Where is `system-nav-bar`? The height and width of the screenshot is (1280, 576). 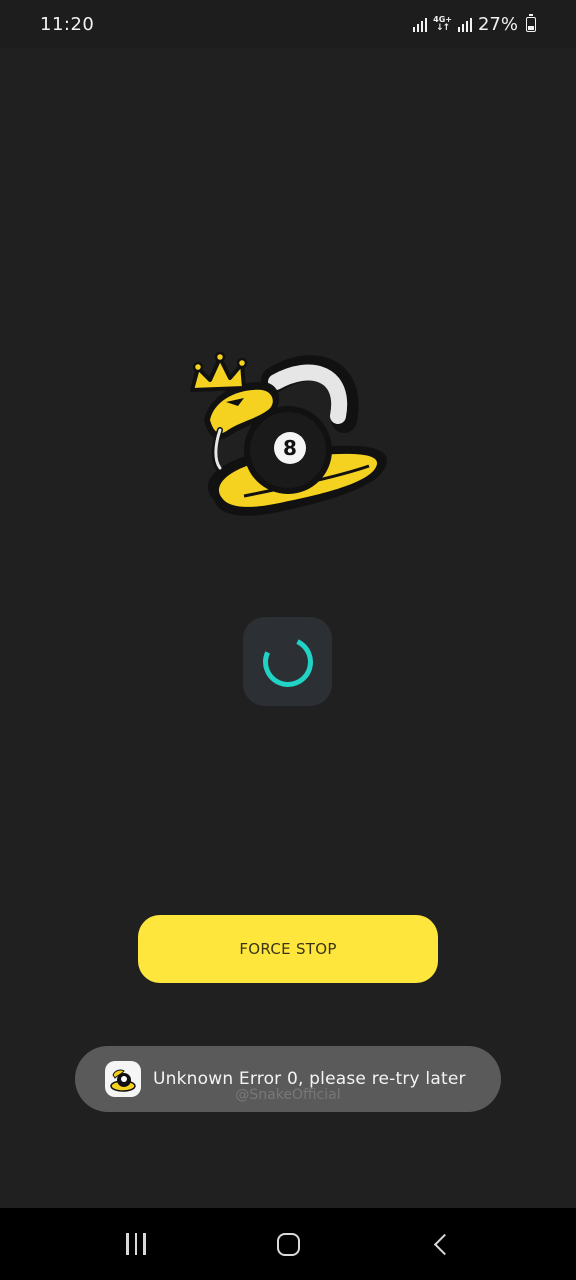
system-nav-bar is located at coordinates (288, 1244).